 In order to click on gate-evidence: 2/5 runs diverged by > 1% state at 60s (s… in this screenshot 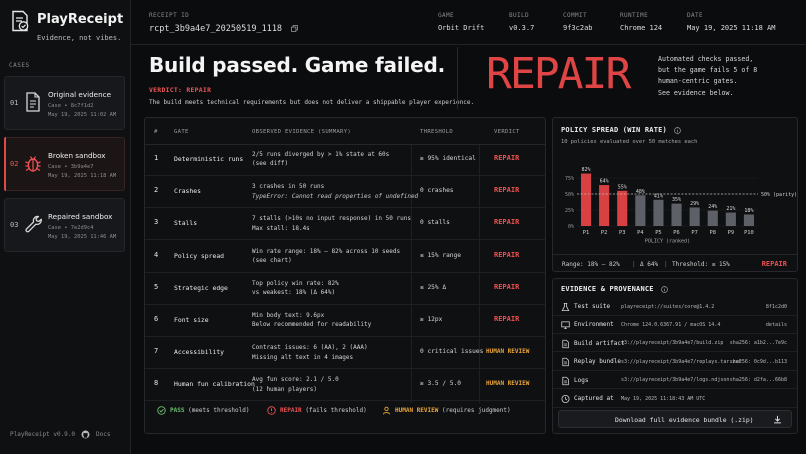, I will do `click(320, 159)`.